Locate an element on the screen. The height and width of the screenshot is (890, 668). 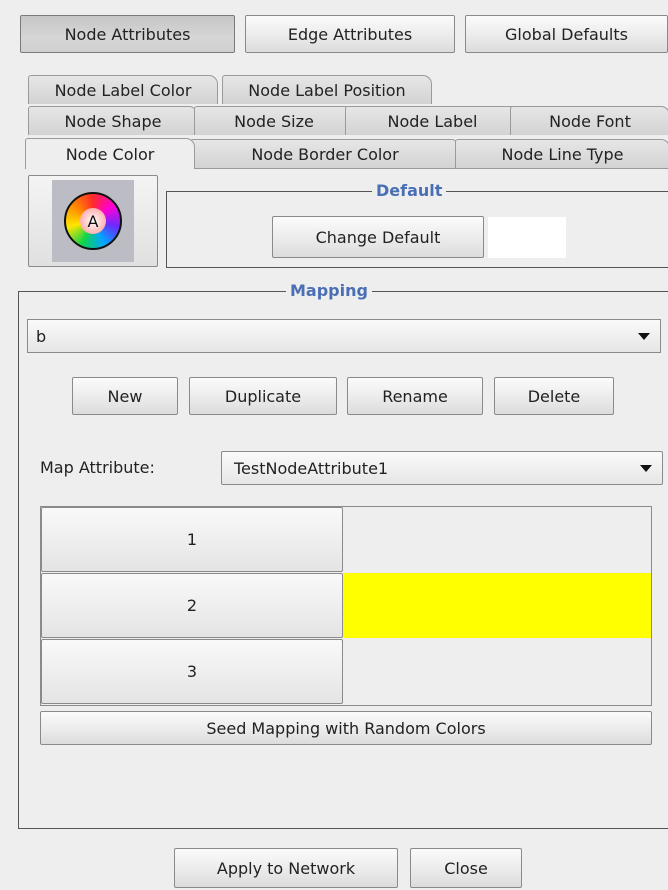
color-wheel-center: A is located at coordinates (93, 221).